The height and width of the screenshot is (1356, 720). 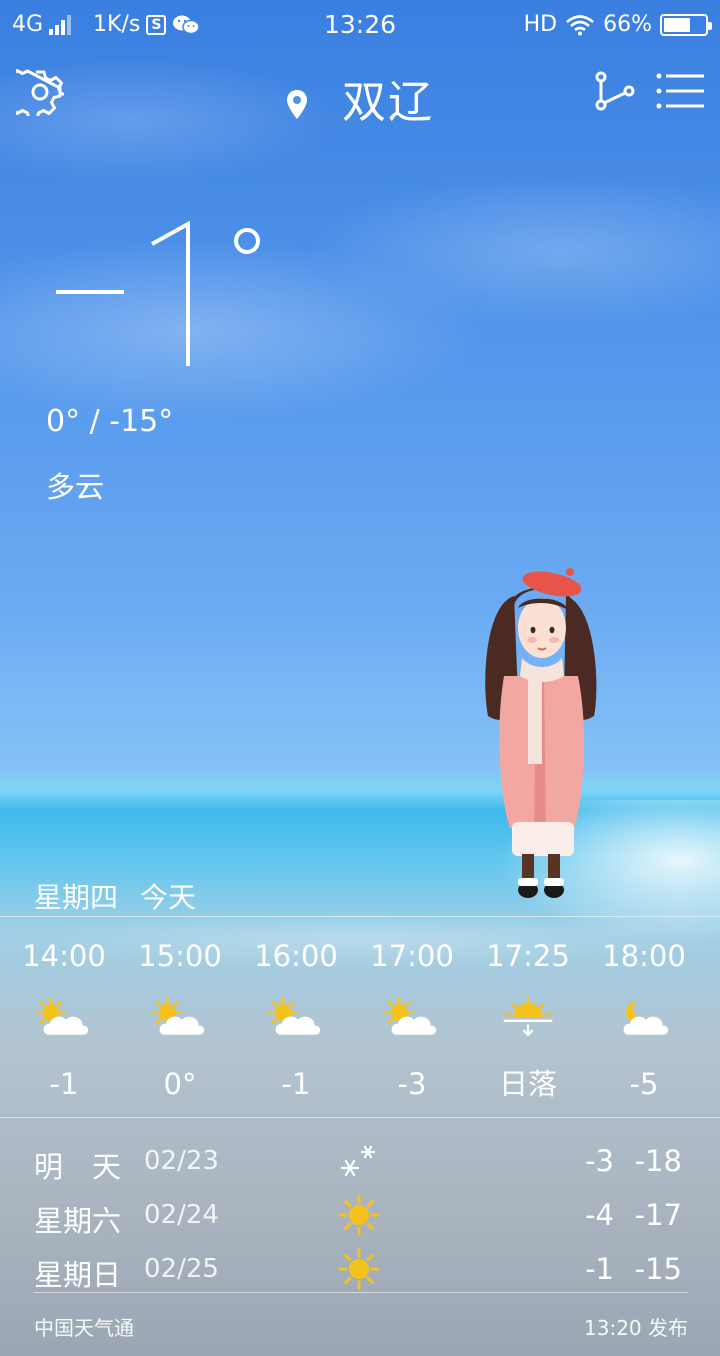 I want to click on day-low: -17, so click(x=658, y=1215).